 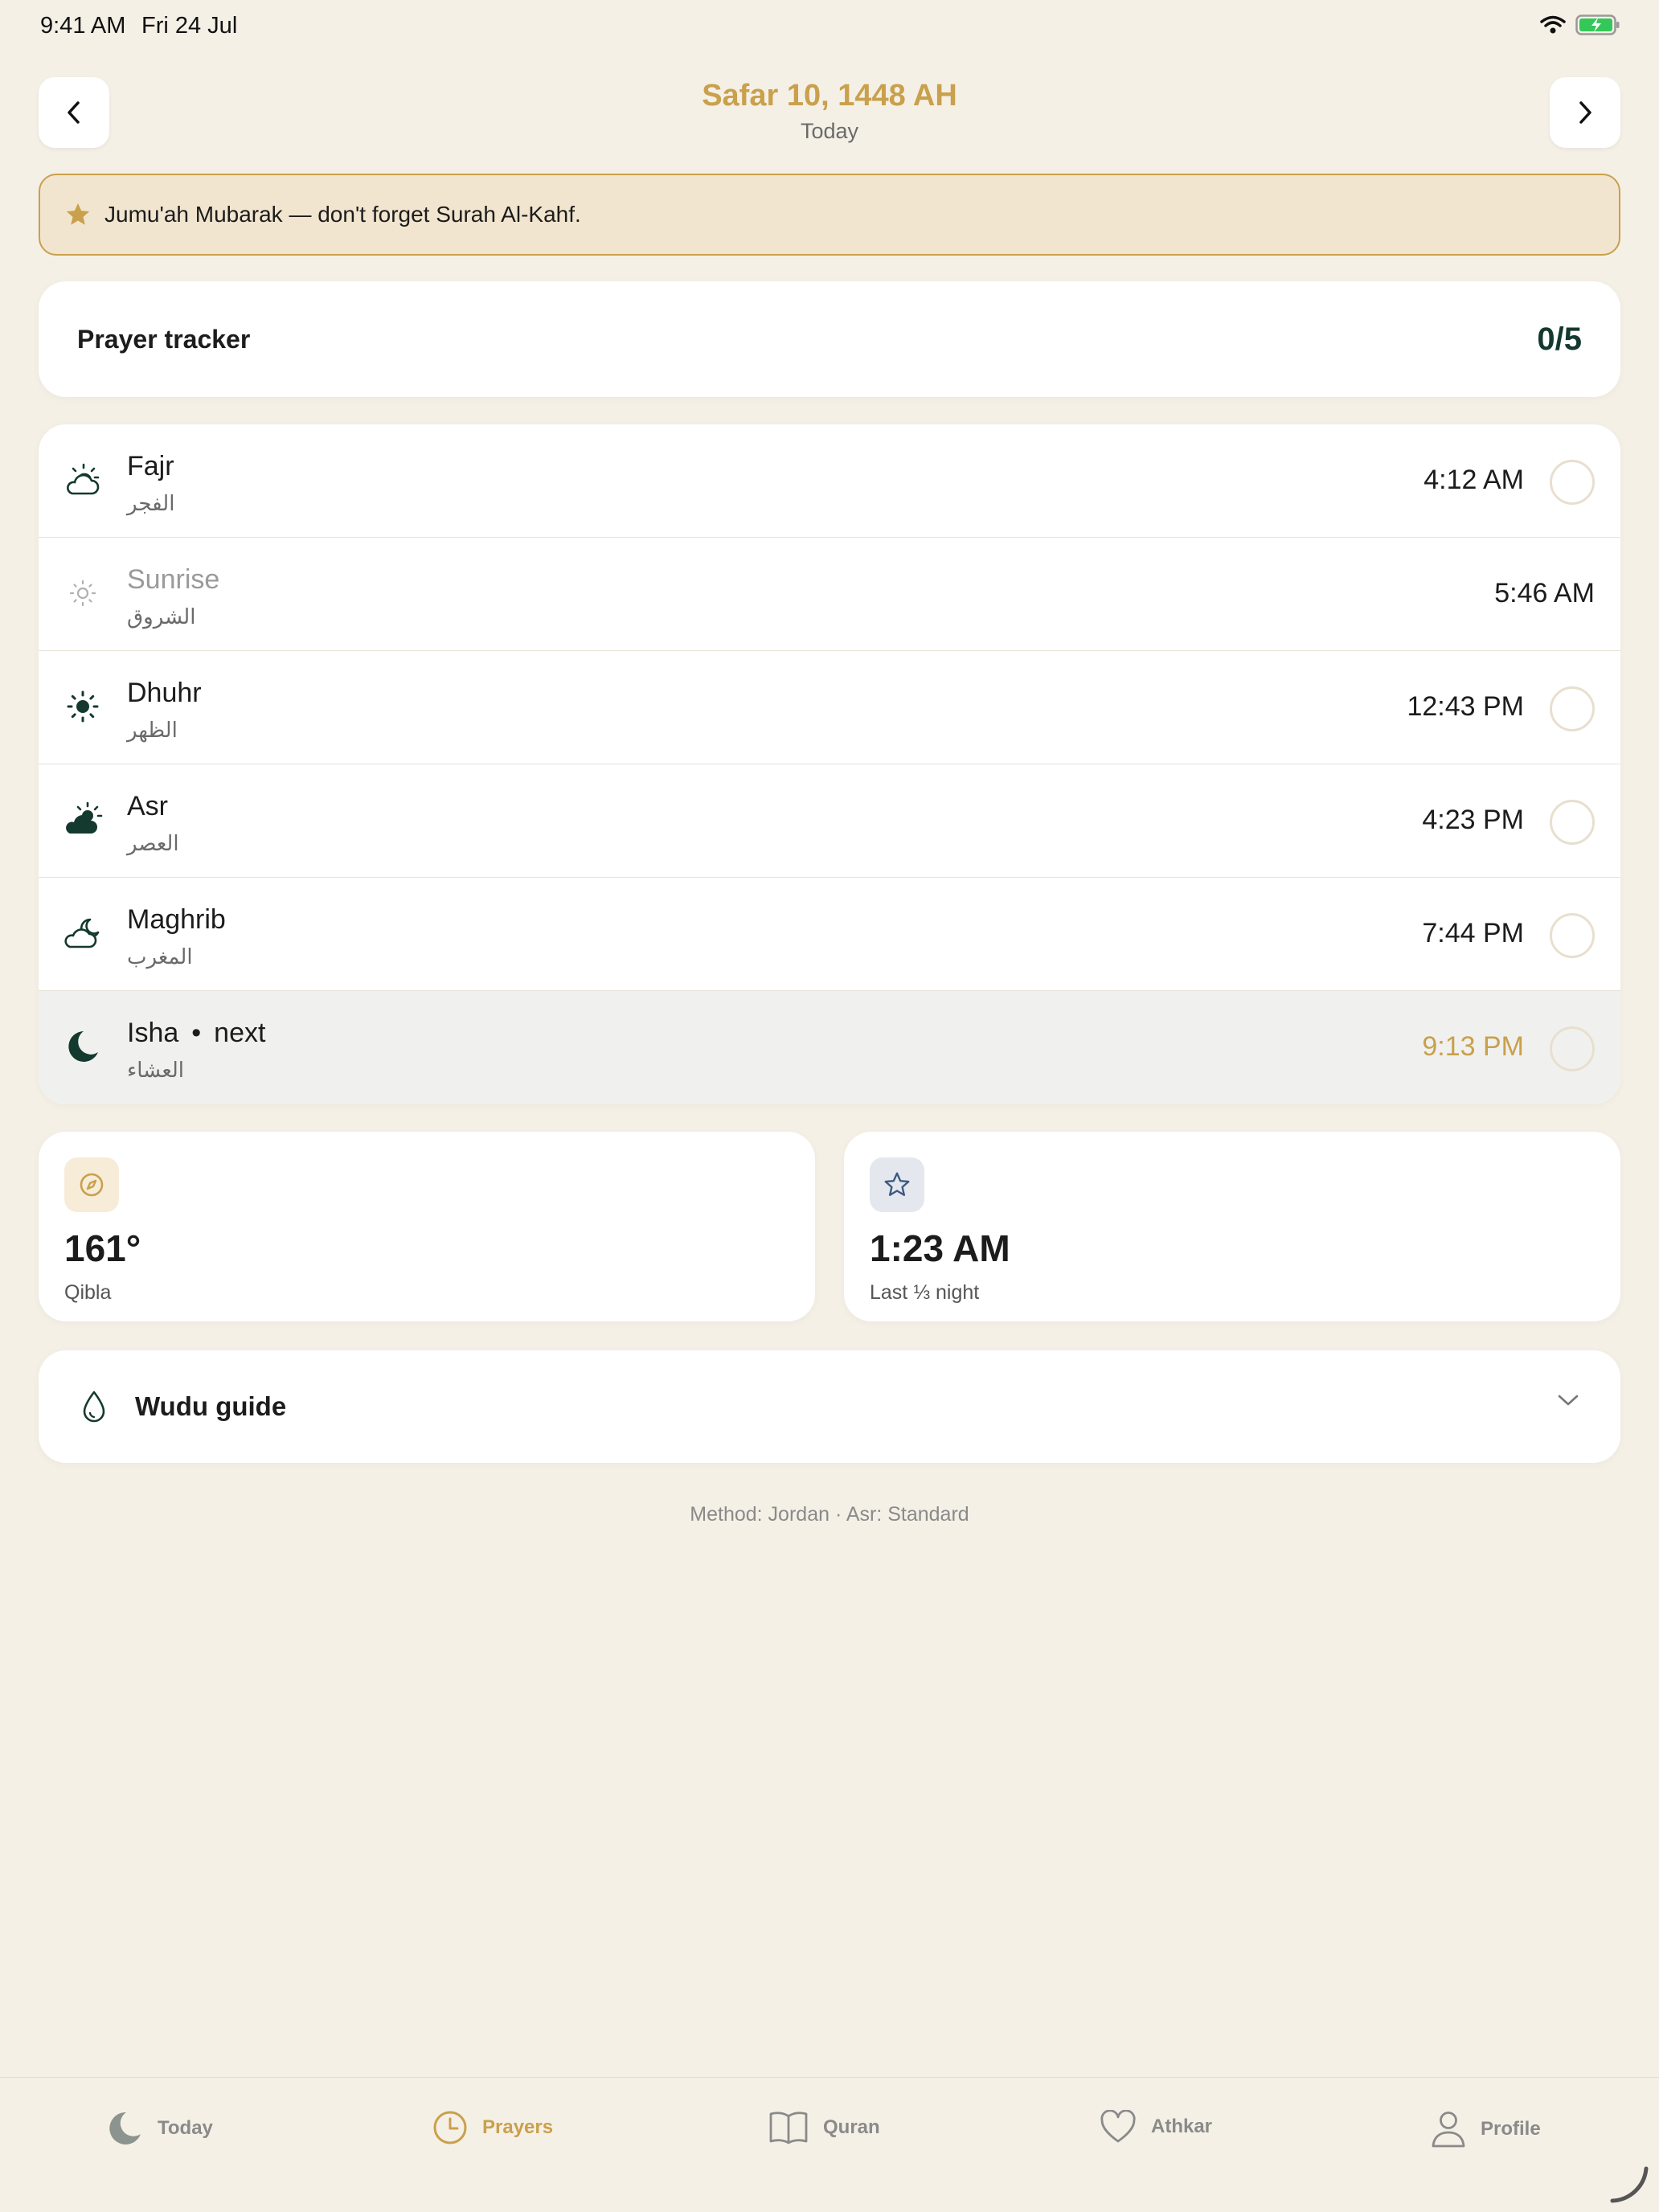 What do you see at coordinates (1572, 935) in the screenshot?
I see `prayer-check-maghrib` at bounding box center [1572, 935].